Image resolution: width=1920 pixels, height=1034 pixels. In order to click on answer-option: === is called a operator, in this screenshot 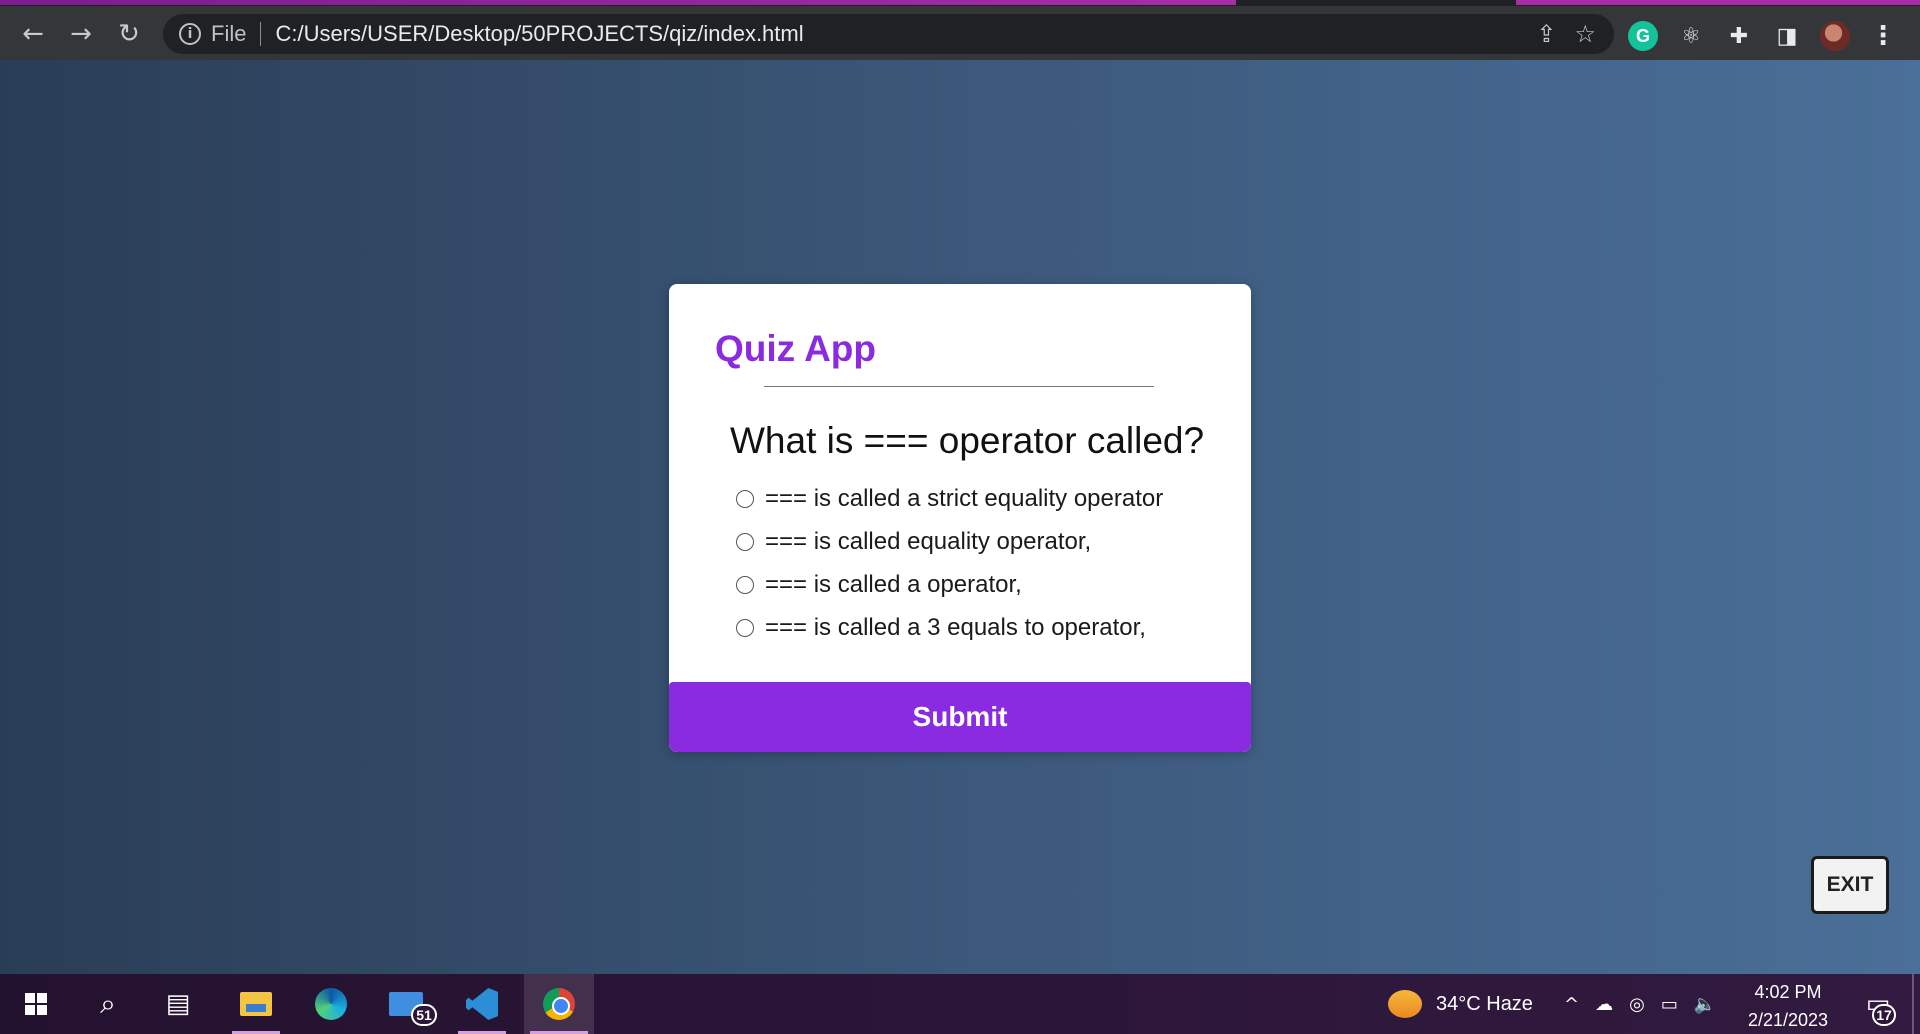, I will do `click(949, 584)`.